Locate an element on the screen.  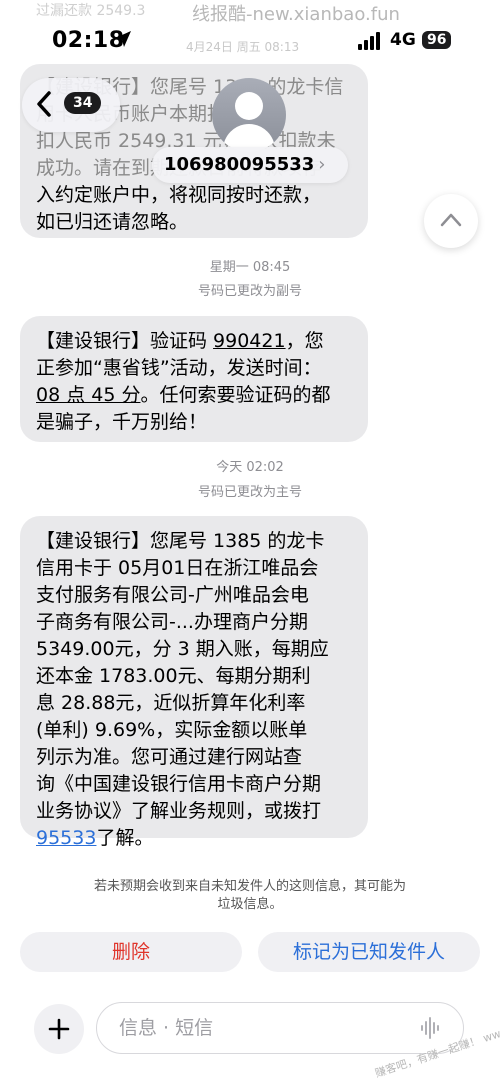
message-line: 子商务有限公司-...办理商户分期 is located at coordinates (172, 622).